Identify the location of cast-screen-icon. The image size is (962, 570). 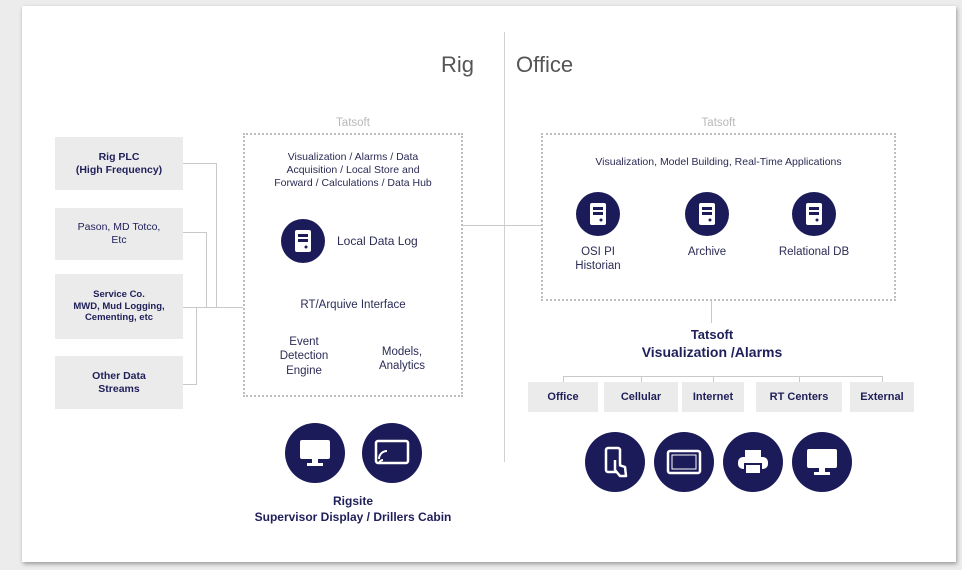
(392, 453).